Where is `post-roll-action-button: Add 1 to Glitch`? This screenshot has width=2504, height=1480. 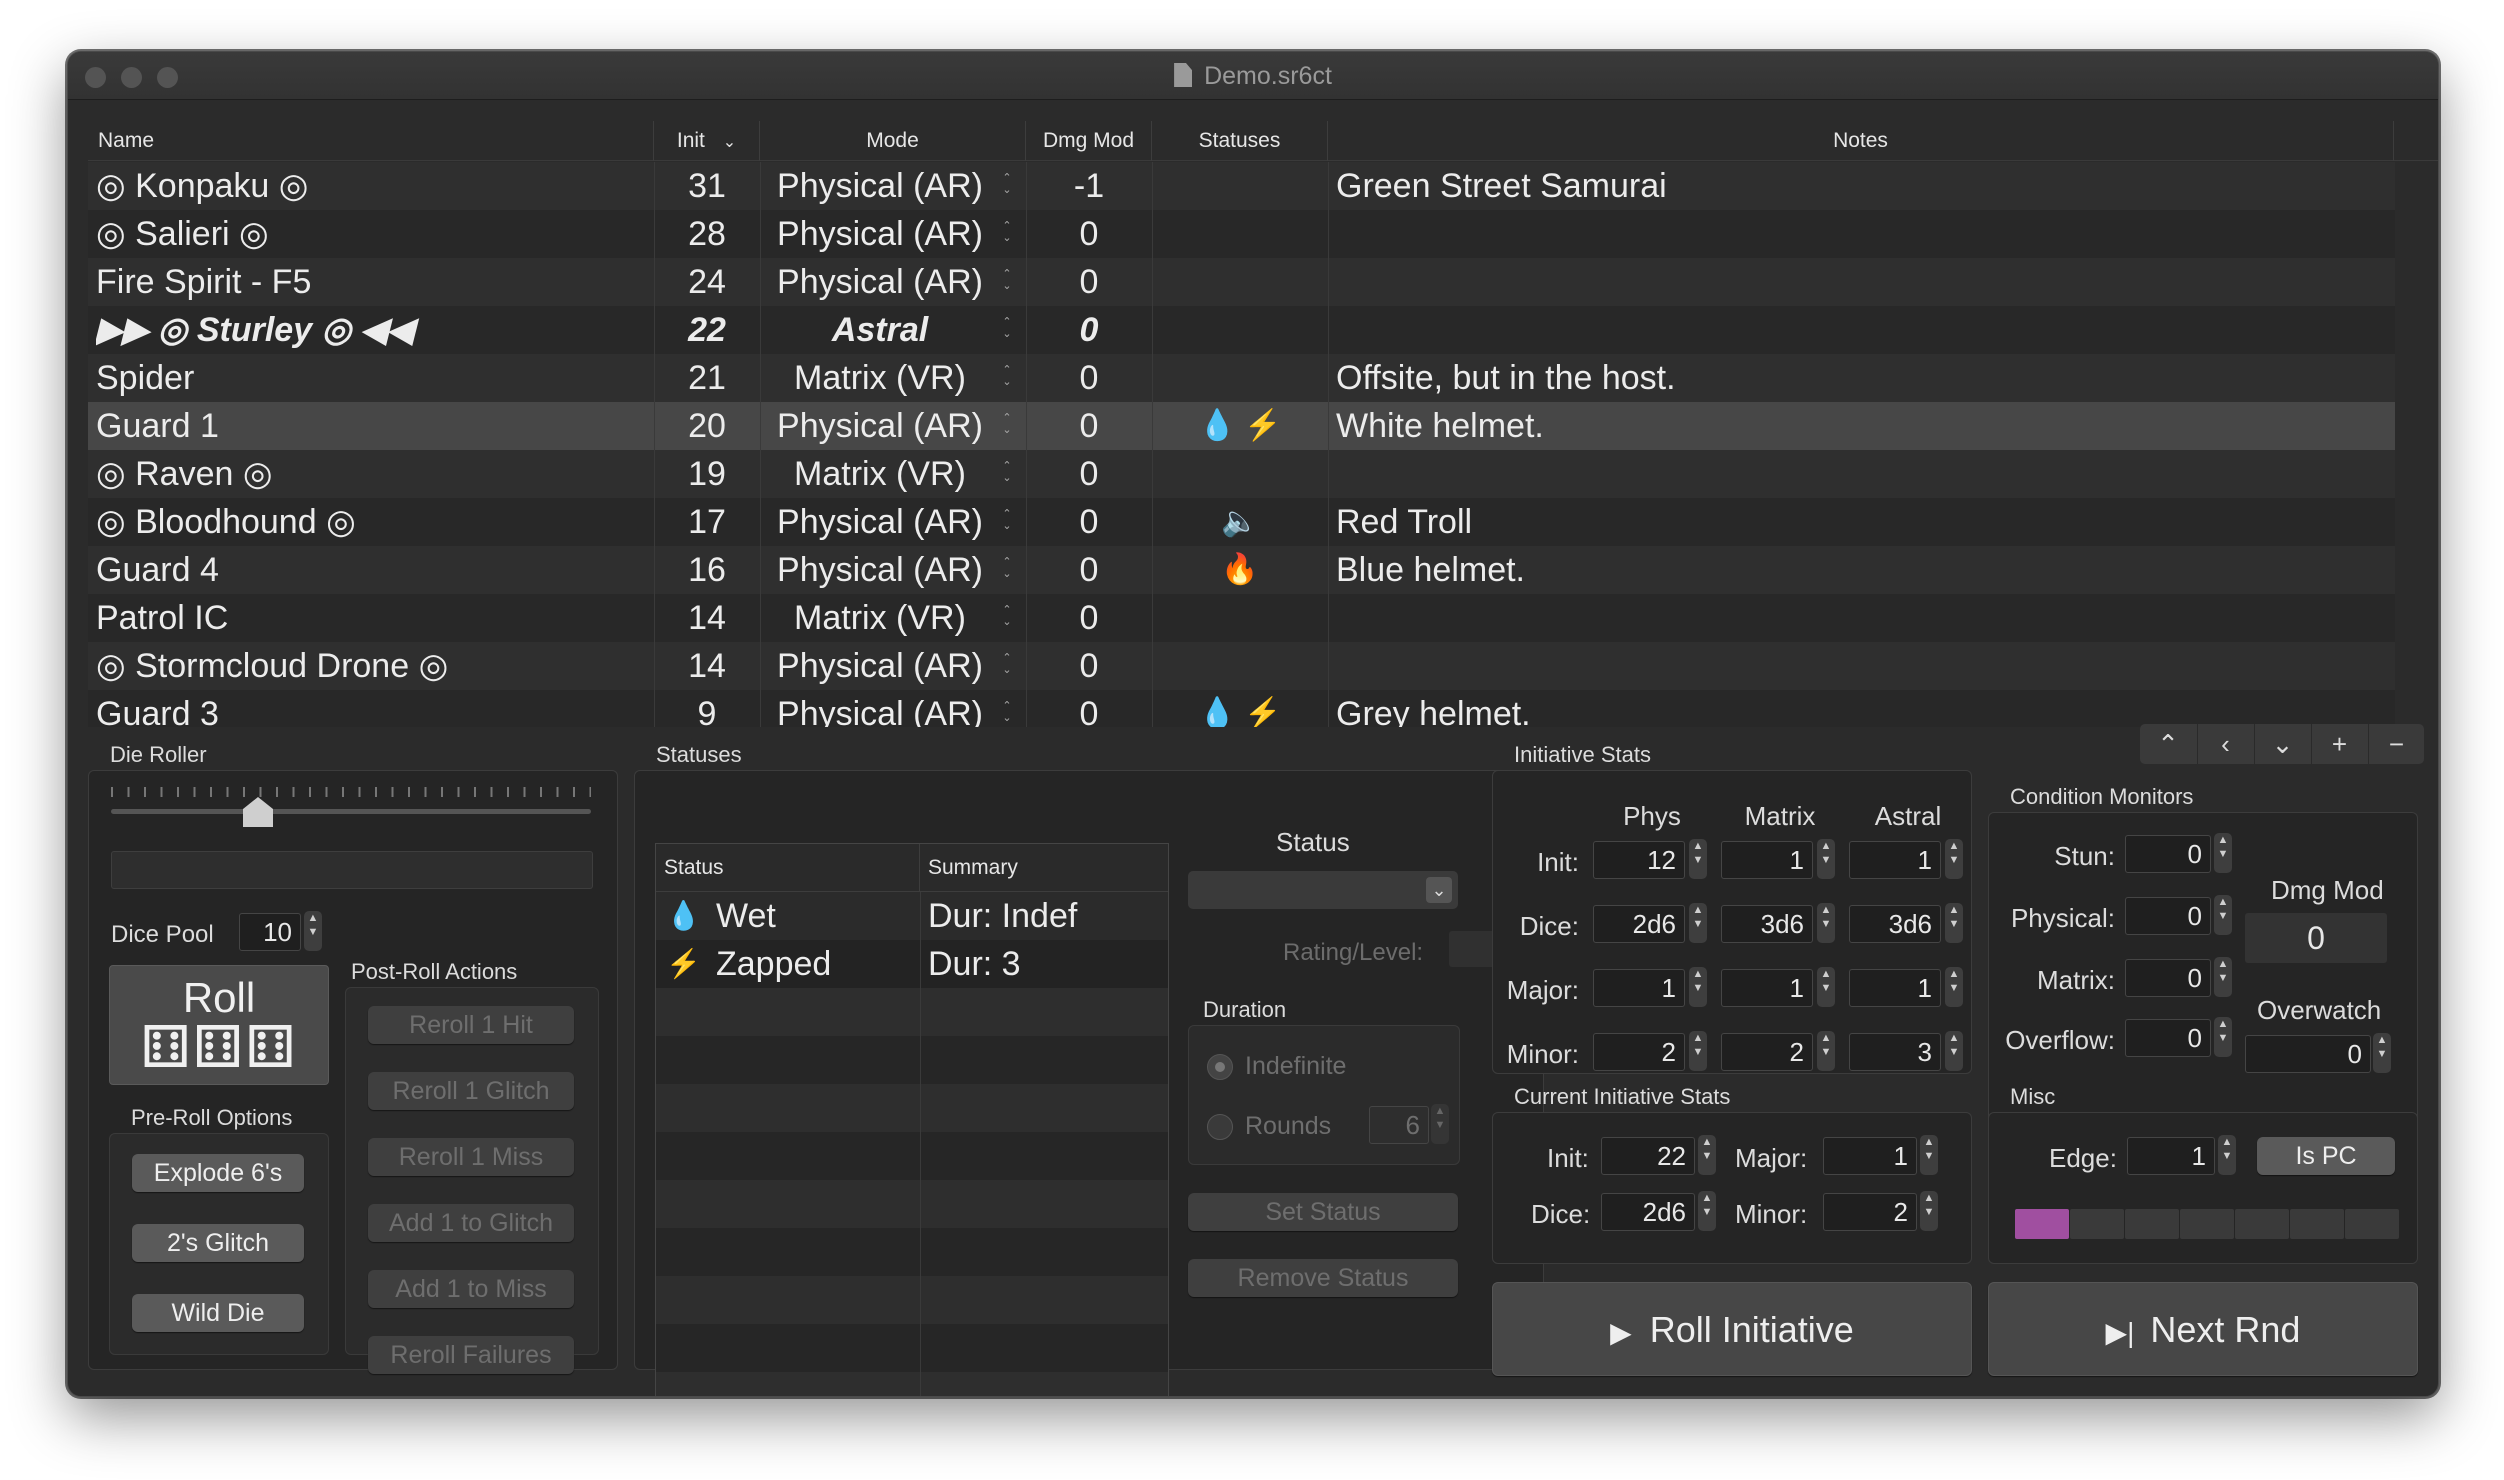
post-roll-action-button: Add 1 to Glitch is located at coordinates (471, 1223).